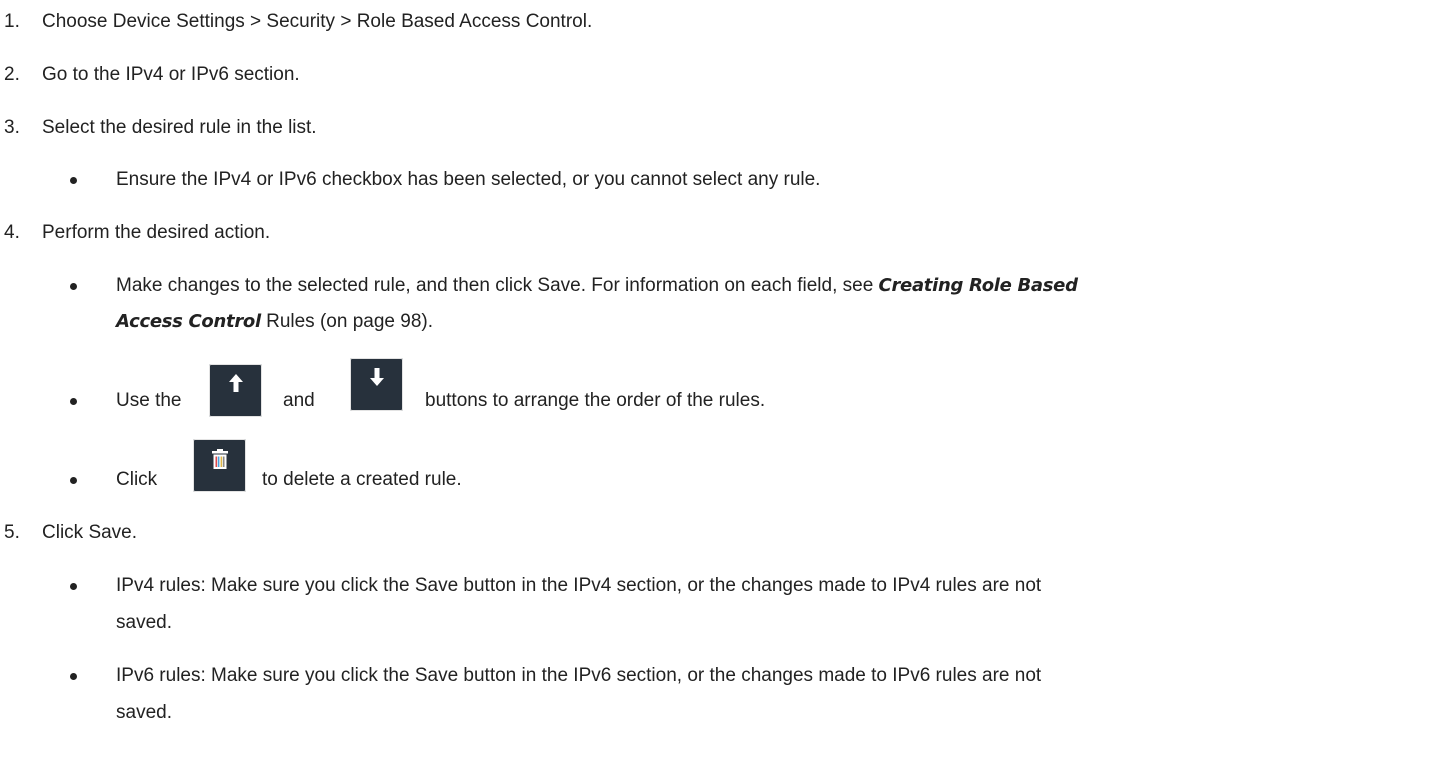 The height and width of the screenshot is (779, 1442). Describe the element at coordinates (12, 74) in the screenshot. I see `step-number: 2.` at that location.